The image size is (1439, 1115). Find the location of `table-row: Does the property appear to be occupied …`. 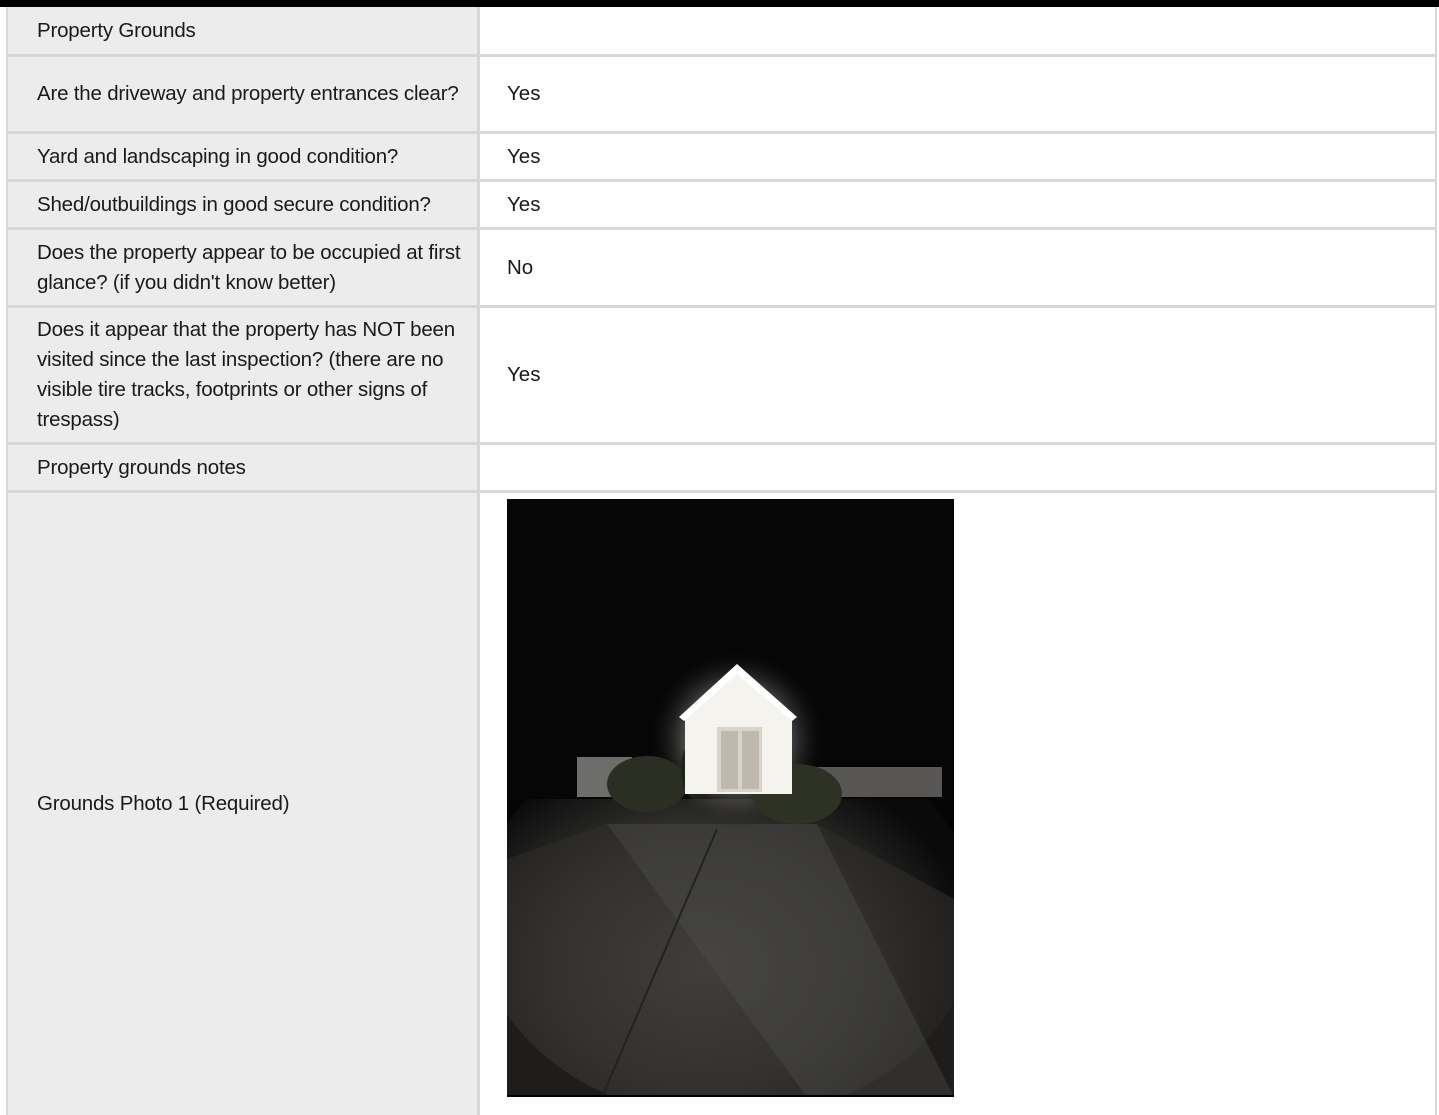

table-row: Does the property appear to be occupied … is located at coordinates (721, 269).